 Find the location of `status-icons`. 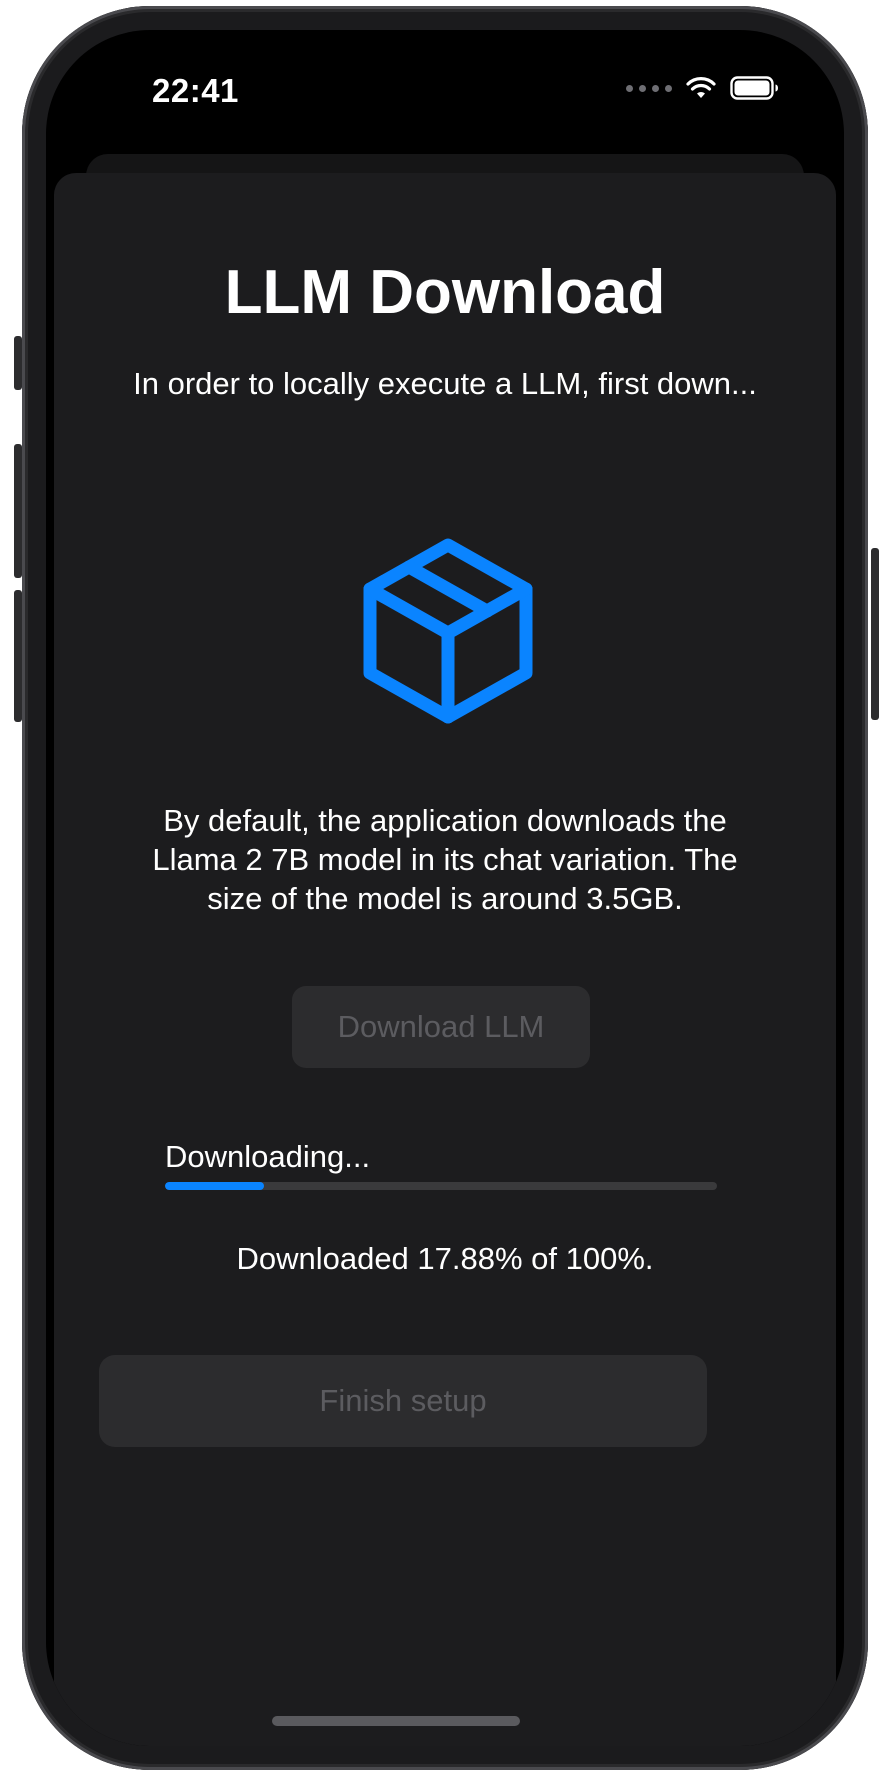

status-icons is located at coordinates (703, 88).